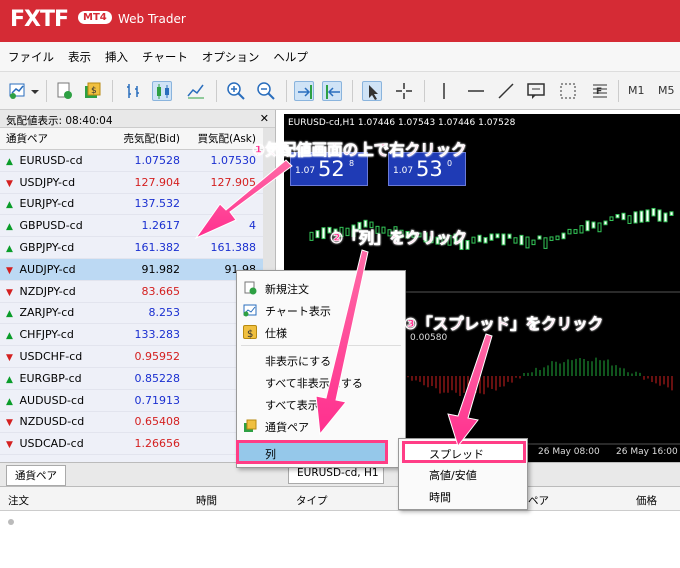  Describe the element at coordinates (161, 269) in the screenshot. I see `bid-cell: 91.982` at that location.